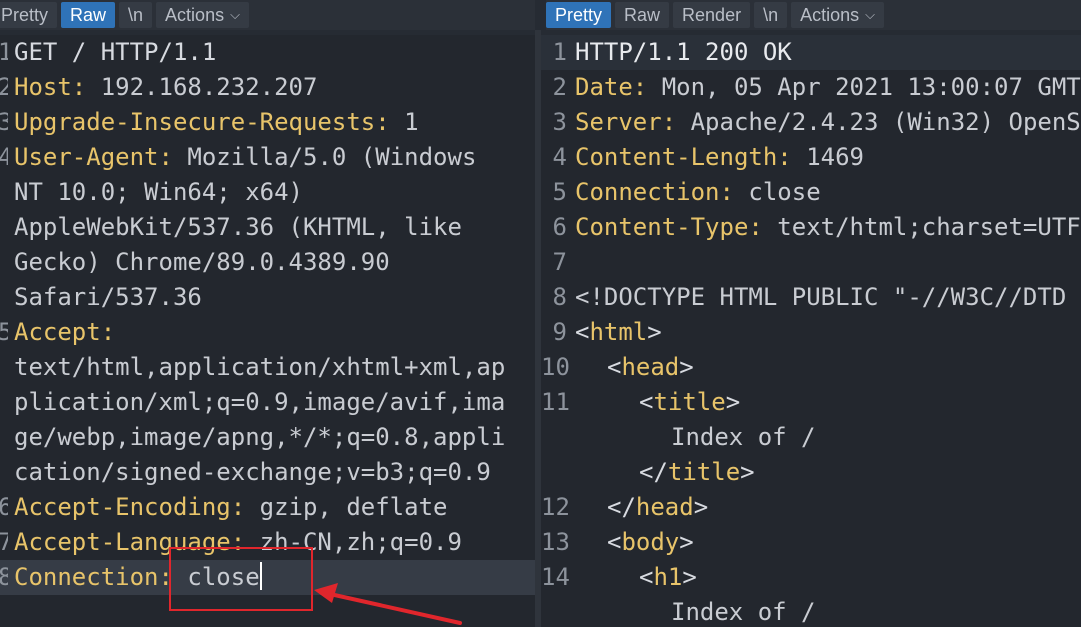 The height and width of the screenshot is (627, 1081). What do you see at coordinates (202, 122) in the screenshot?
I see `header-name: Upgrade-Insecure-Requests:` at bounding box center [202, 122].